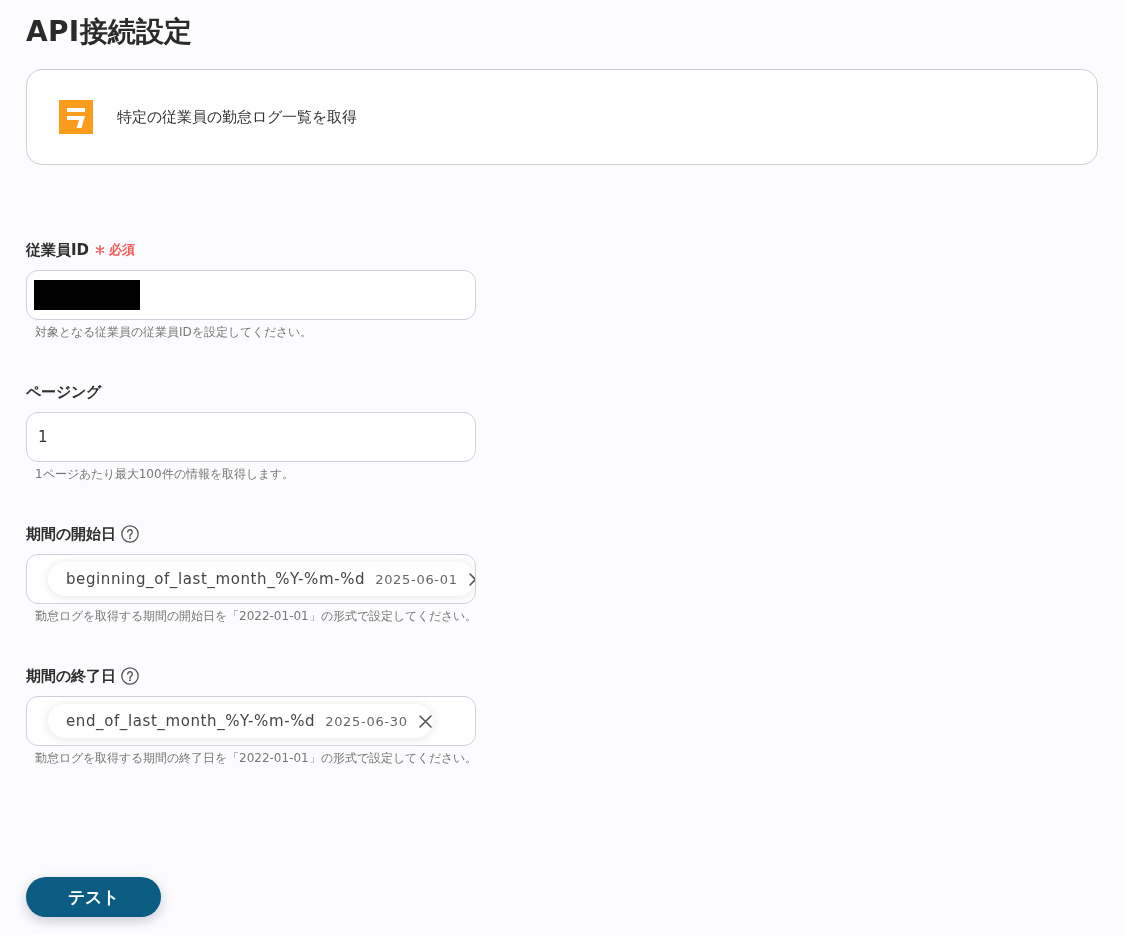 This screenshot has height=935, width=1125. What do you see at coordinates (71, 676) in the screenshot?
I see `field-label: 期間の終了日` at bounding box center [71, 676].